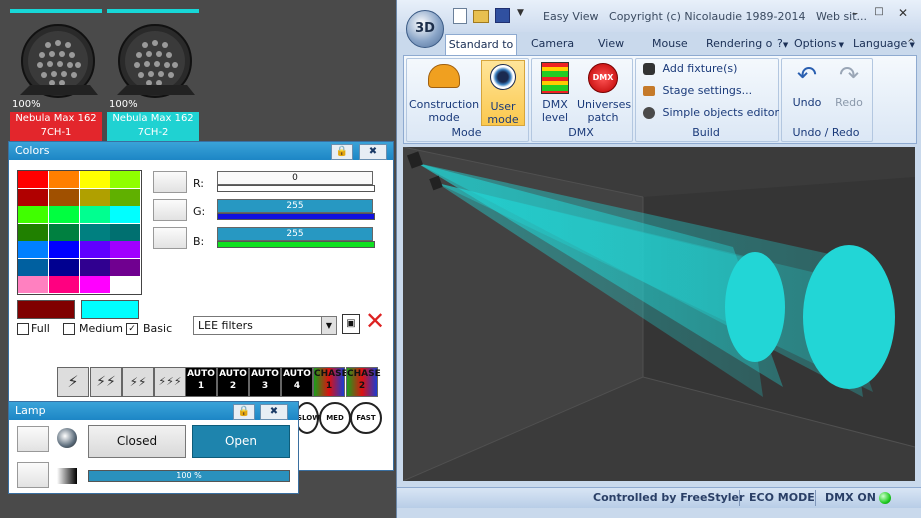 The width and height of the screenshot is (921, 518). I want to click on tab-view: View, so click(611, 44).